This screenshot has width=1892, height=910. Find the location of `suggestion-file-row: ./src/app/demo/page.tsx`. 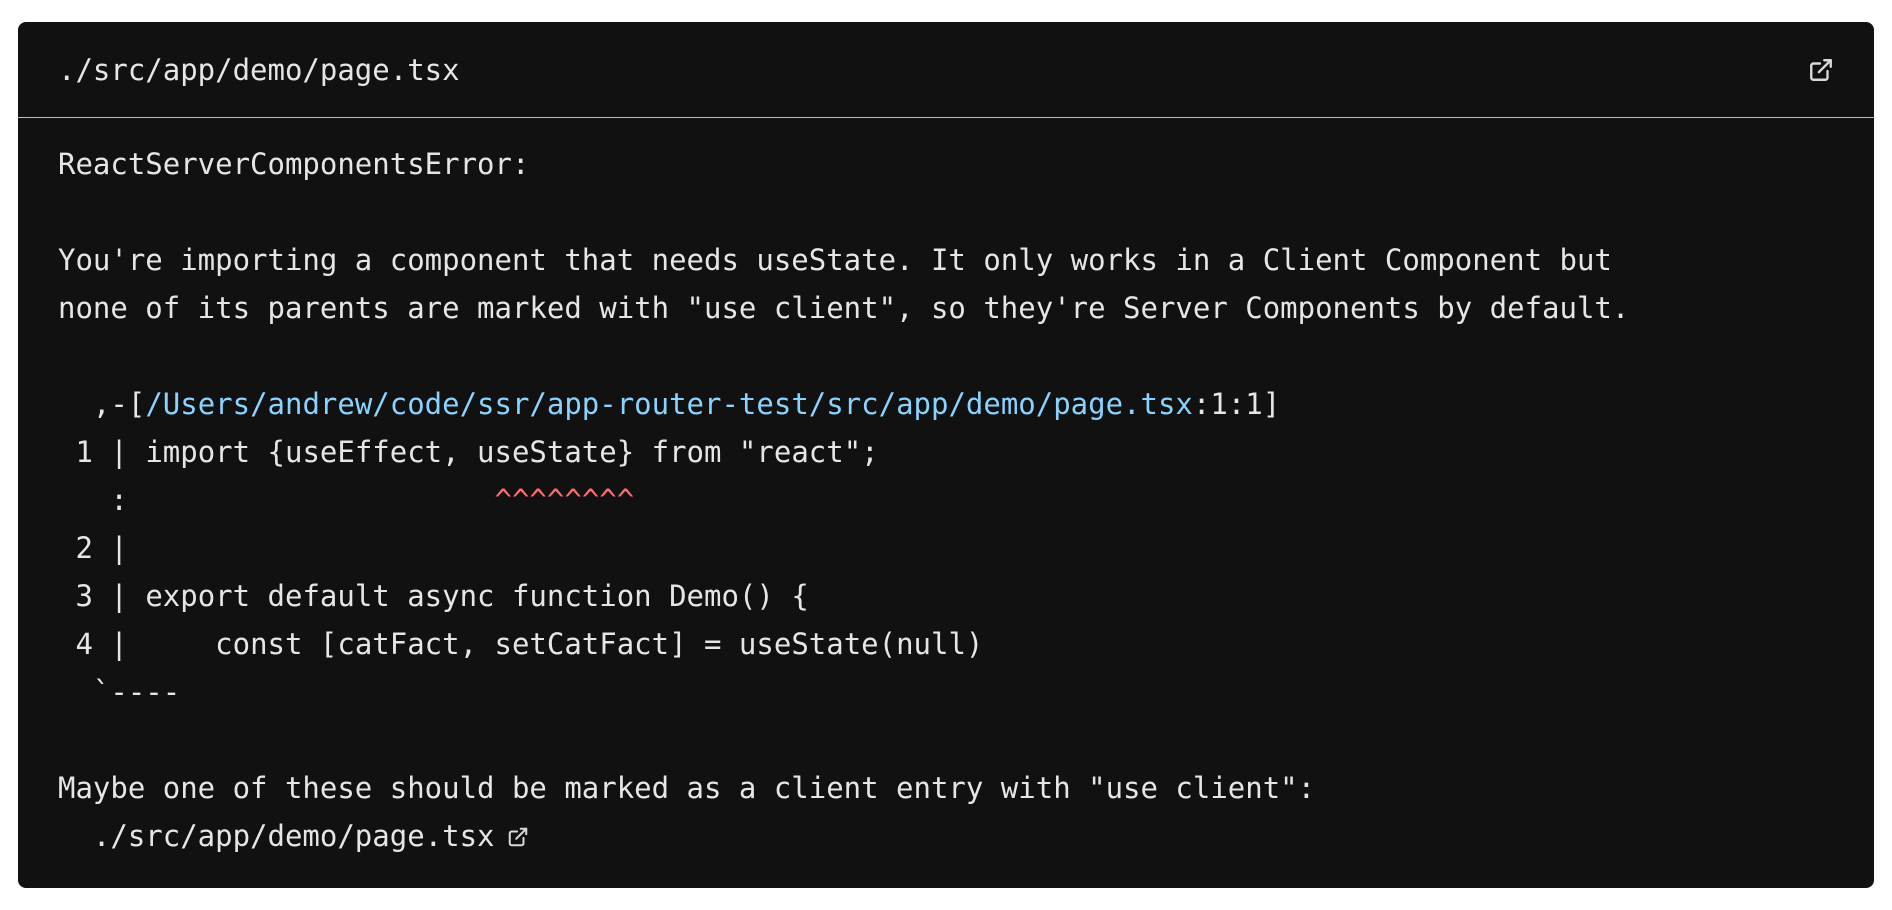

suggestion-file-row: ./src/app/demo/page.tsx is located at coordinates (966, 836).